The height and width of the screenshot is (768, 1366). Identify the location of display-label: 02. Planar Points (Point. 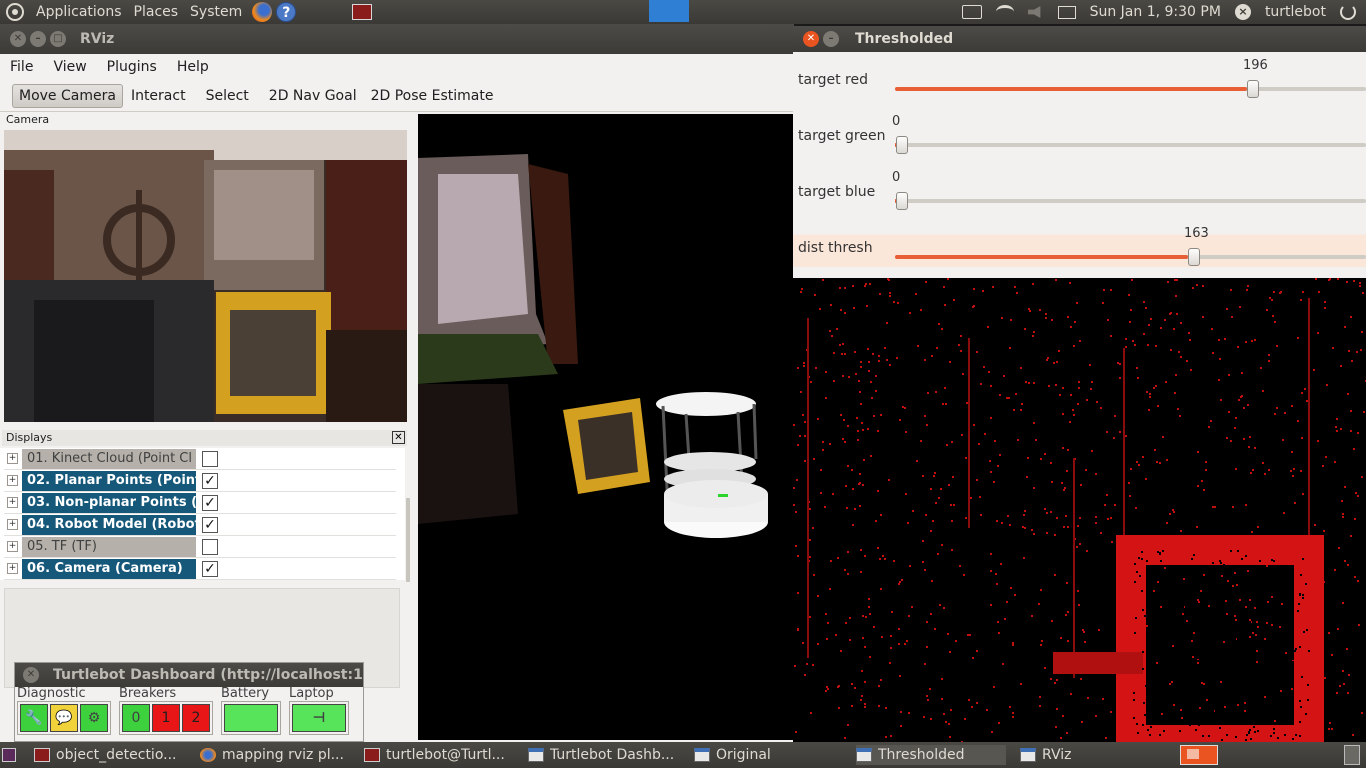
(109, 480).